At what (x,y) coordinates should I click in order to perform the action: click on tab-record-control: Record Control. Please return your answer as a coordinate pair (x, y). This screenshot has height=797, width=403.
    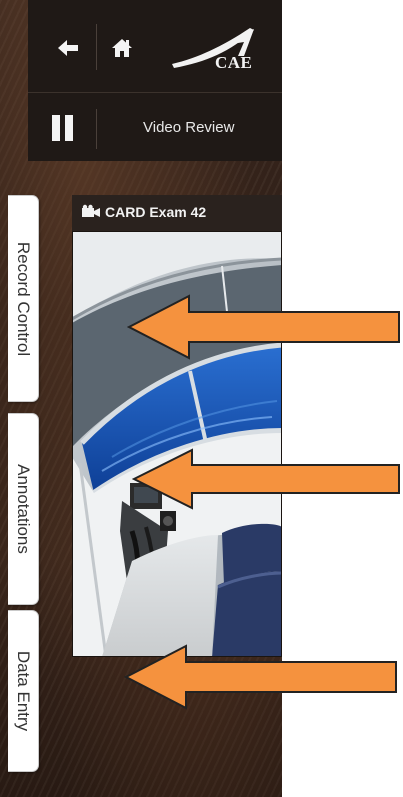
    Looking at the image, I should click on (23, 298).